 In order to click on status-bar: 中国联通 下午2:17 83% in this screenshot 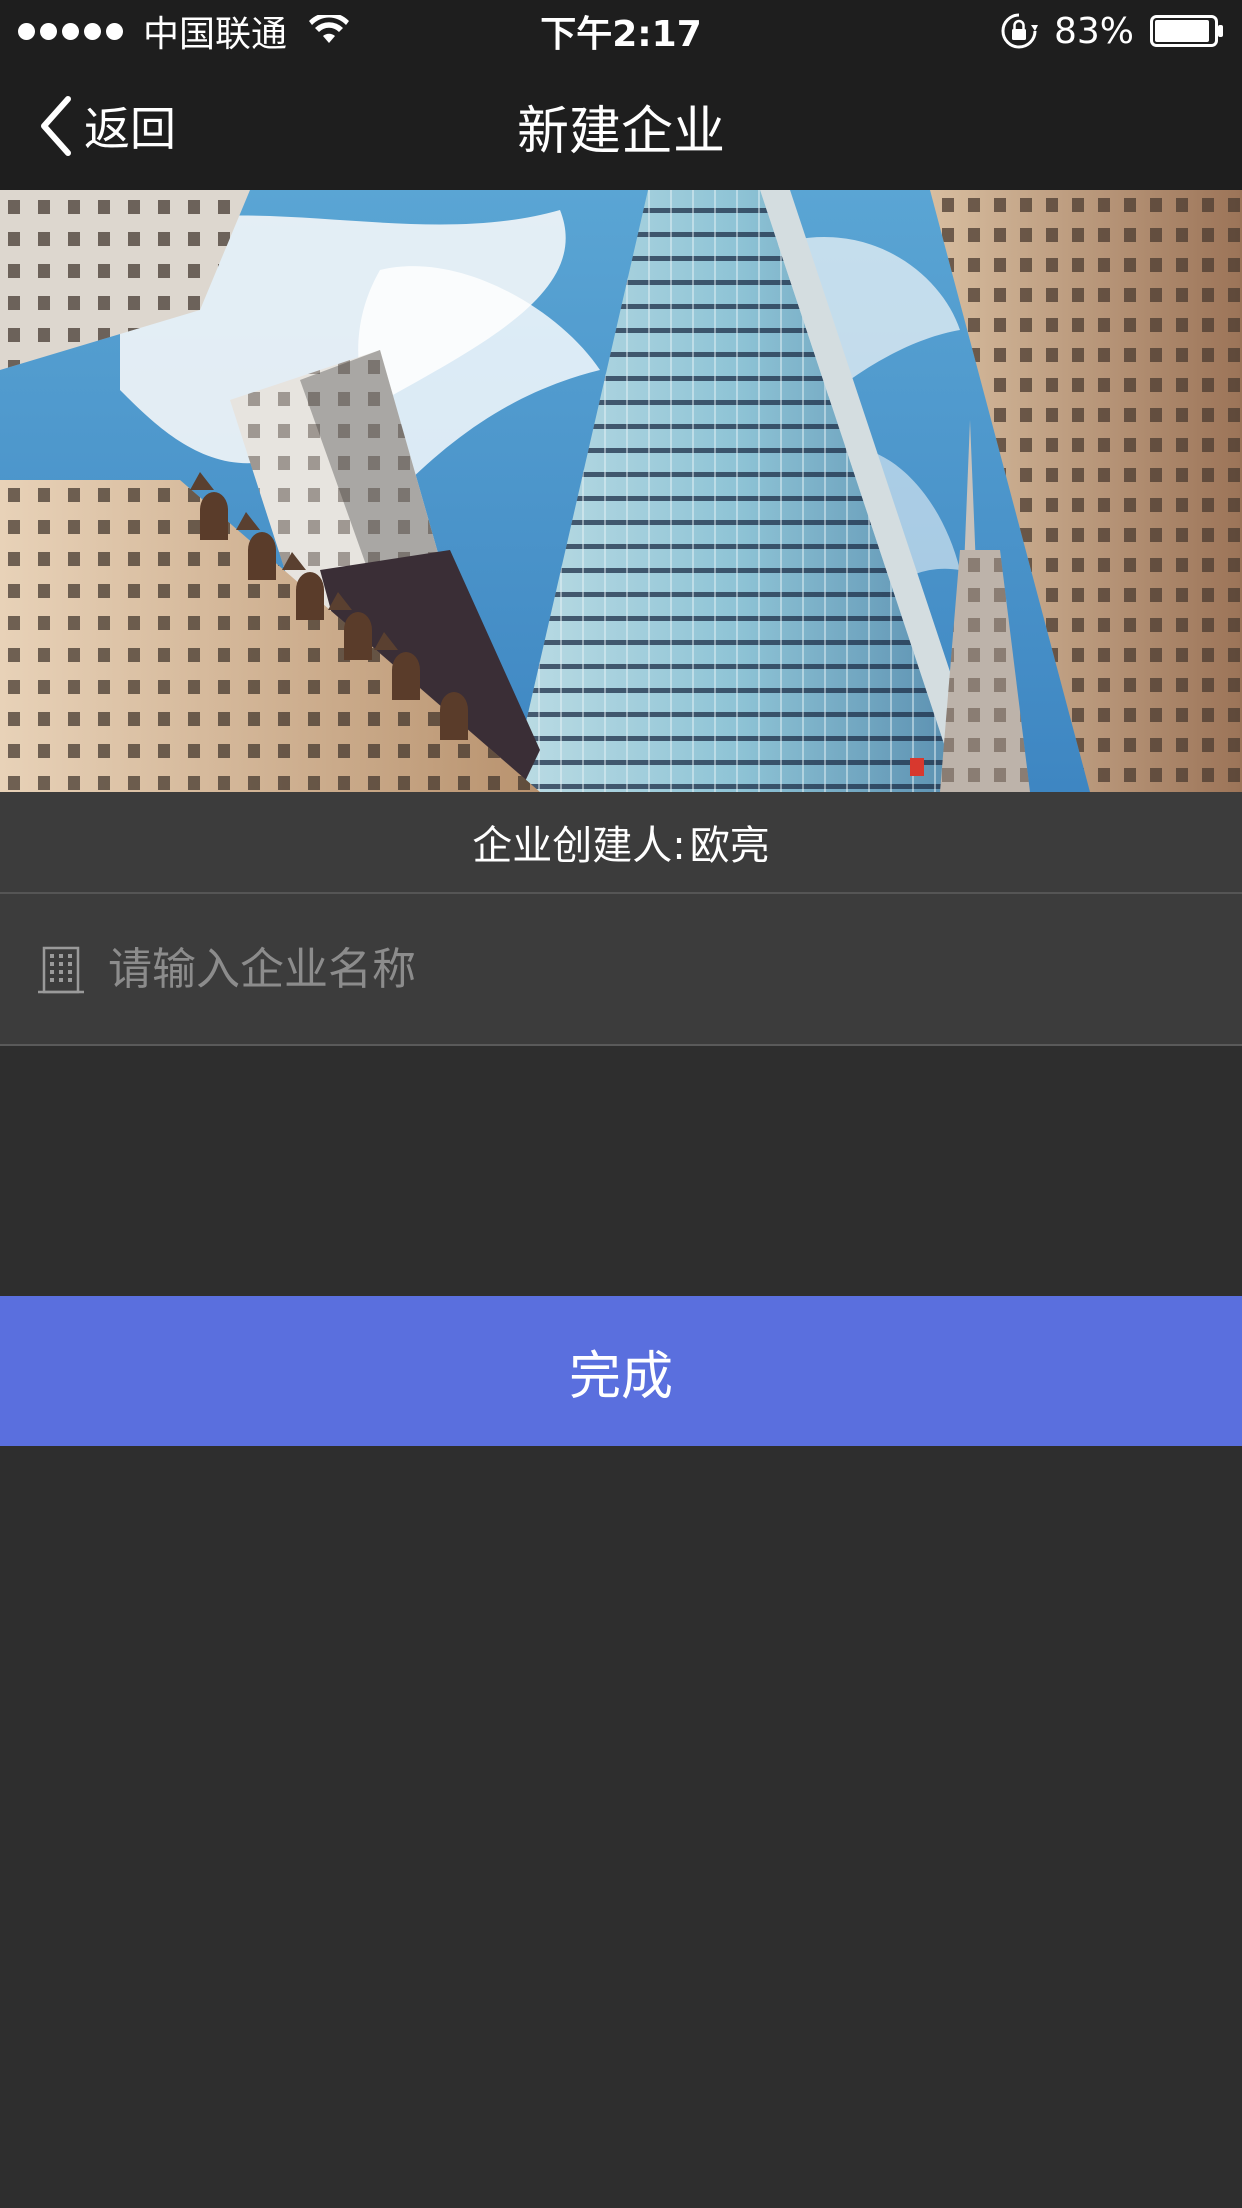, I will do `click(621, 31)`.